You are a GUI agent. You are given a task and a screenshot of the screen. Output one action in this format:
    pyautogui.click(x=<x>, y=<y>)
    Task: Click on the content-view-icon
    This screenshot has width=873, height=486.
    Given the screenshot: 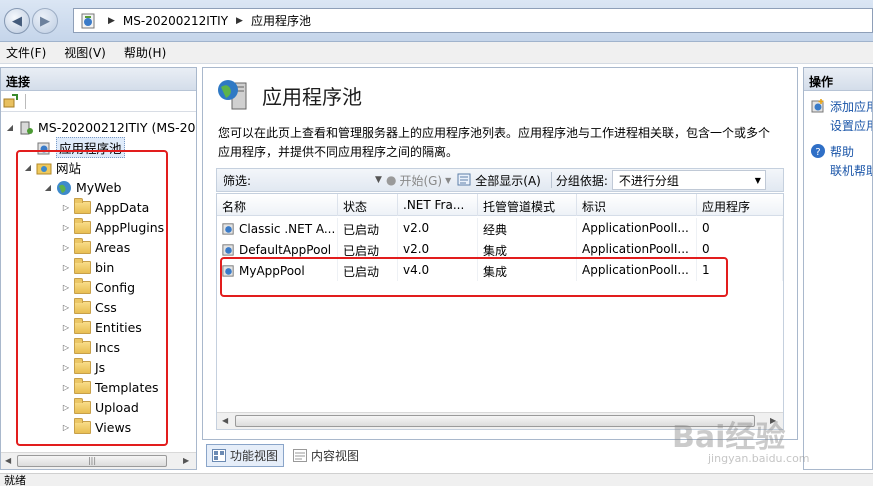 What is the action you would take?
    pyautogui.click(x=300, y=455)
    